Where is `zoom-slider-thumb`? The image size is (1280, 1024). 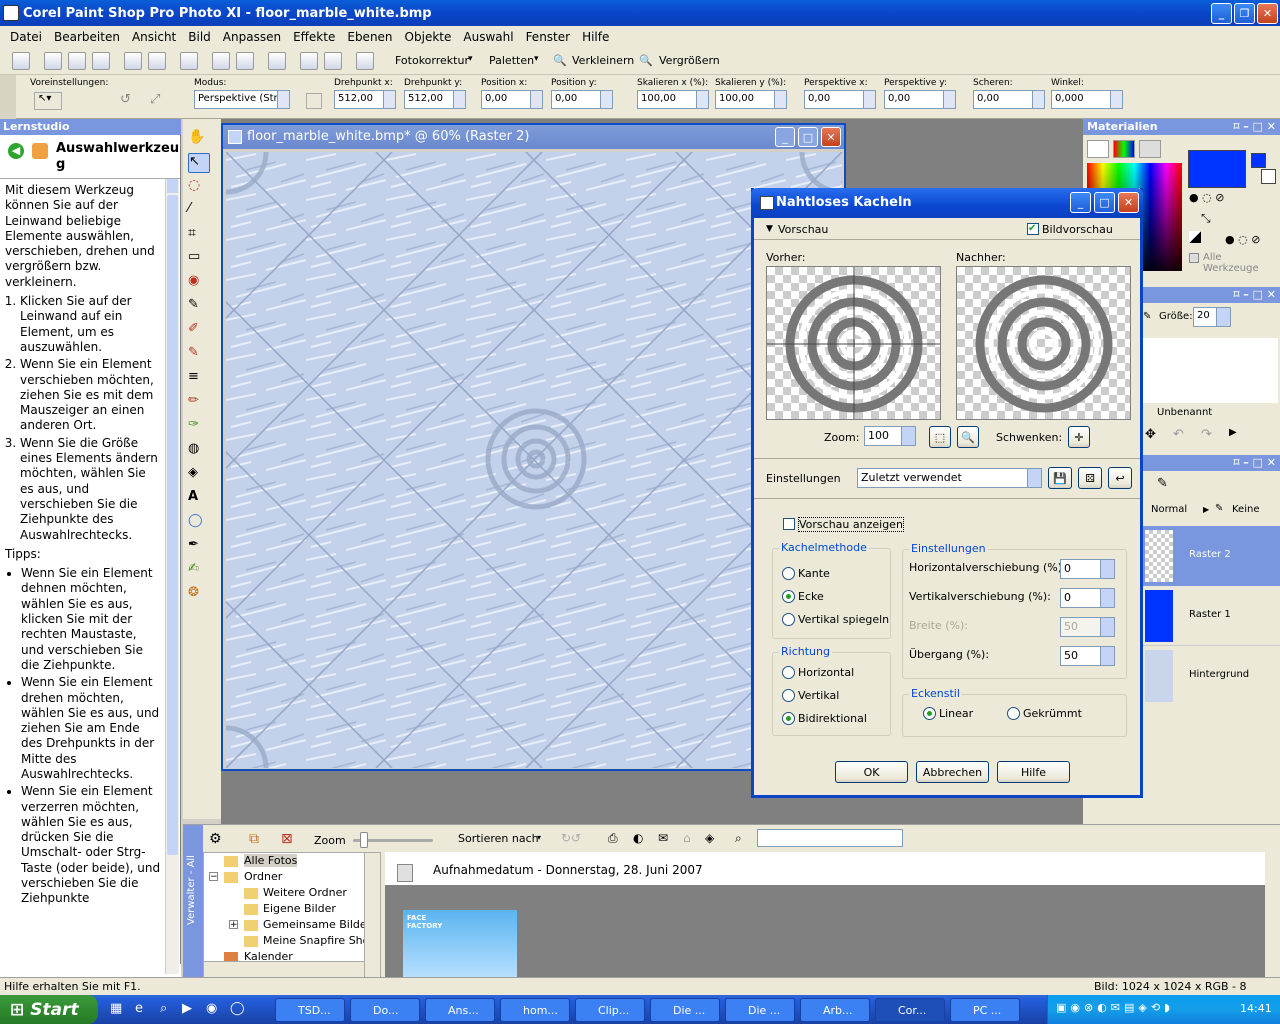 zoom-slider-thumb is located at coordinates (364, 840).